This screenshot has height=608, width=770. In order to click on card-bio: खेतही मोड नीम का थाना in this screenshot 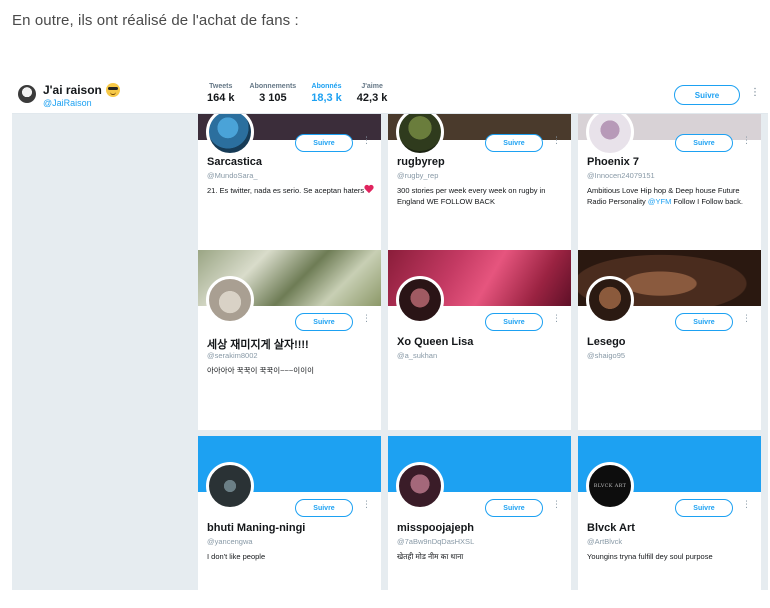, I will do `click(430, 556)`.